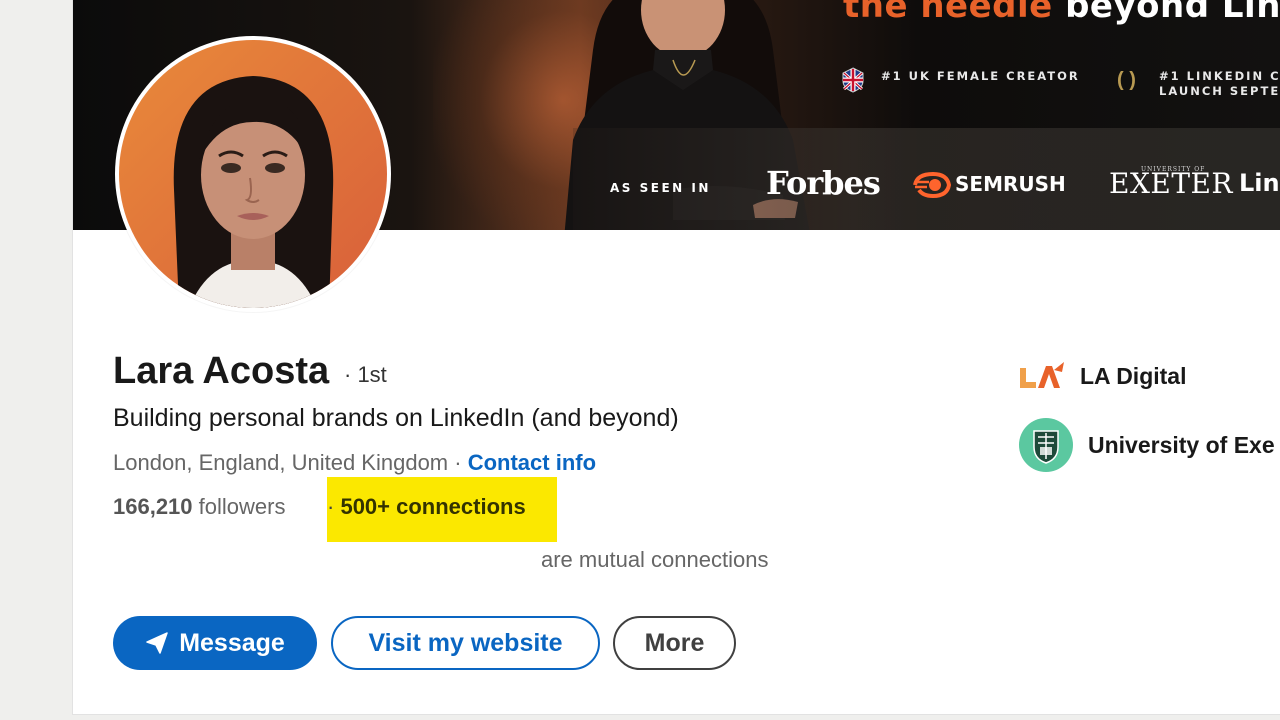  I want to click on followers-count: 166,210, so click(153, 506).